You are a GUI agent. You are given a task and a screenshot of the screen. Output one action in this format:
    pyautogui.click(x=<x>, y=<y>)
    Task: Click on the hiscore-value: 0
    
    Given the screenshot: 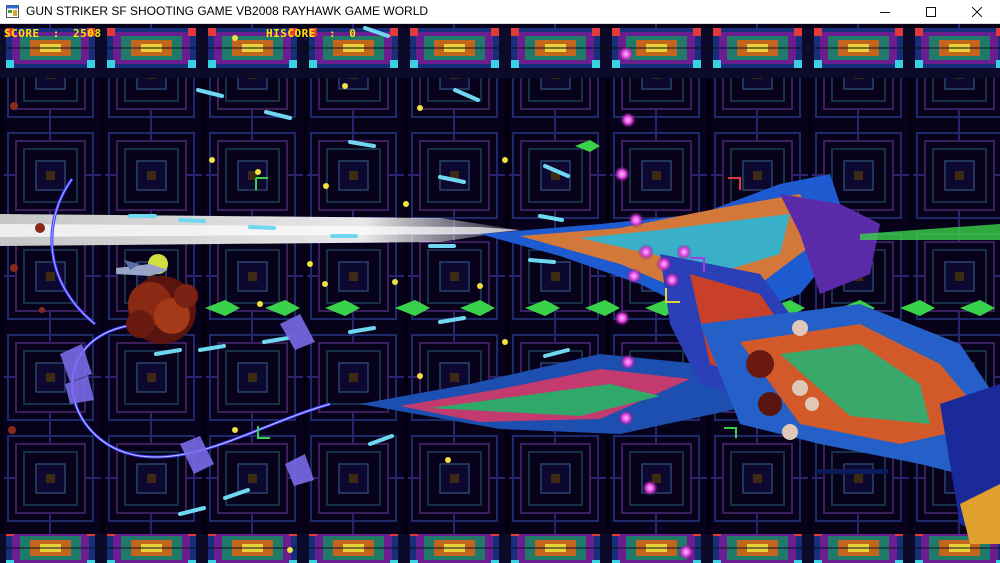 What is the action you would take?
    pyautogui.click(x=353, y=33)
    